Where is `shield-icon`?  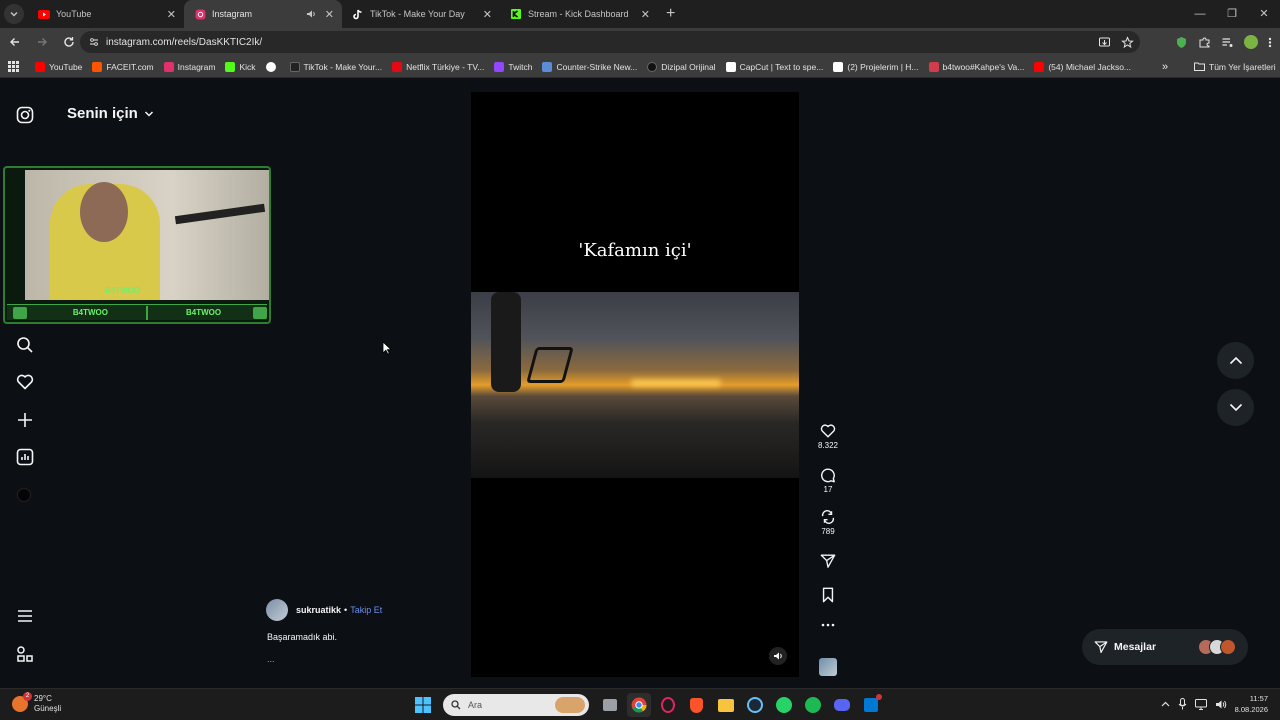 shield-icon is located at coordinates (1181, 42).